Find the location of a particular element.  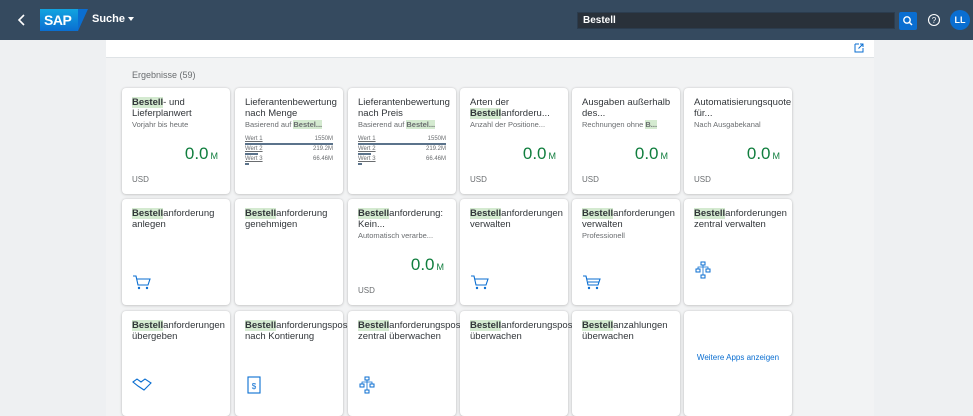

tile-bestellanforderungen-verwalten: Bestellanforderungen verwalten is located at coordinates (514, 252).